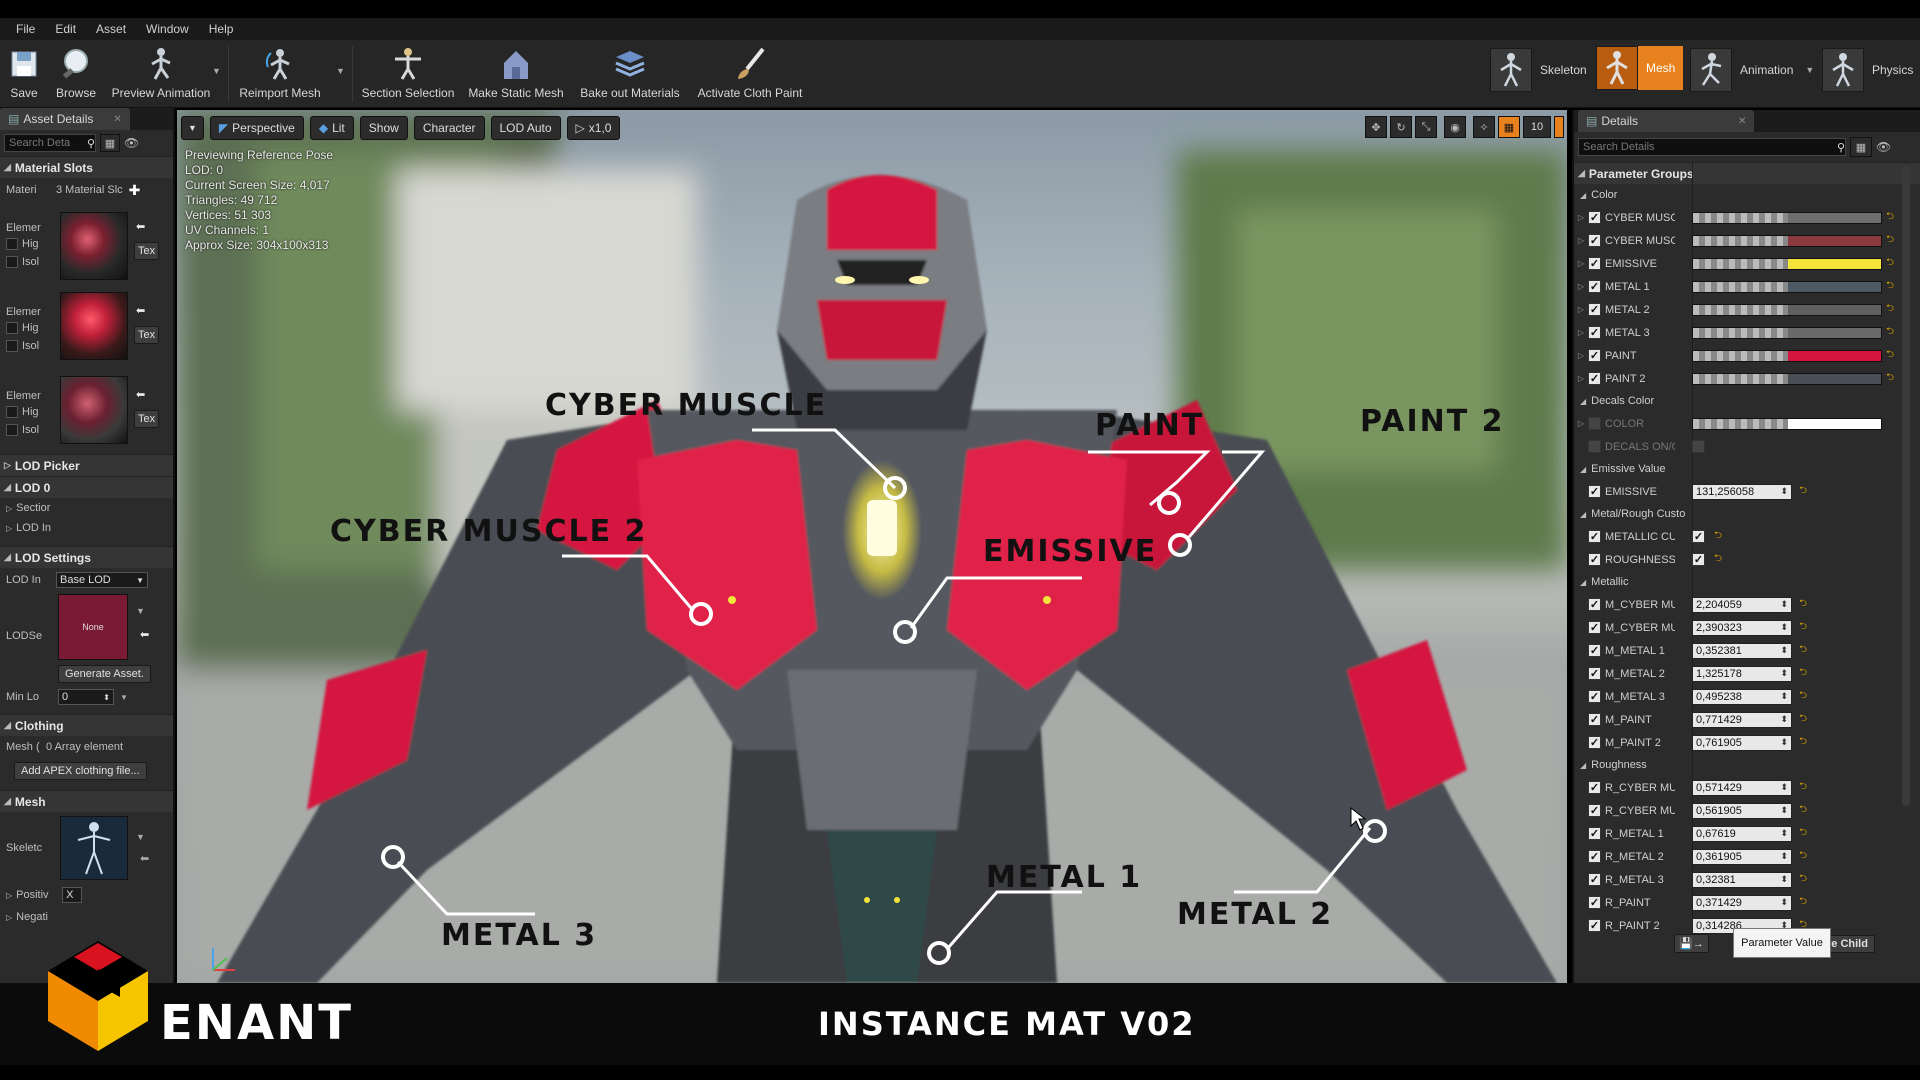 Image resolution: width=1920 pixels, height=1080 pixels. Describe the element at coordinates (1455, 127) in the screenshot. I see `world-space-icon: ◉` at that location.